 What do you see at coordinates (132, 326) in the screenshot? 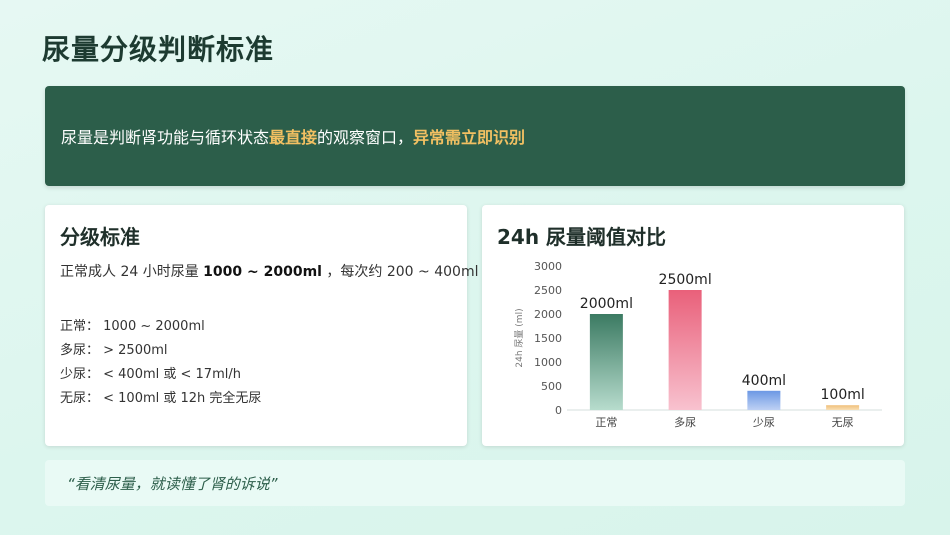
I see `grade-normal: 正常： 1000 ~ 2000ml` at bounding box center [132, 326].